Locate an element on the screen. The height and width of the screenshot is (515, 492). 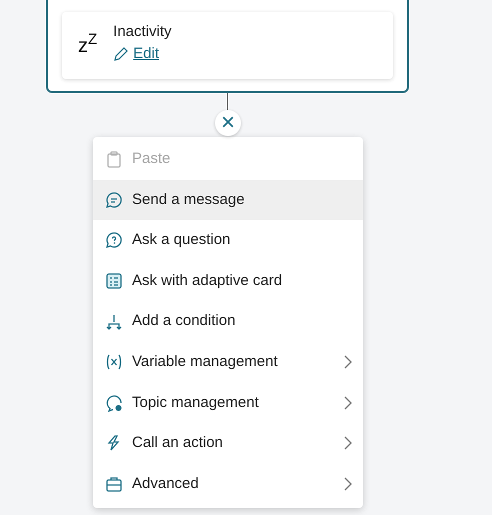
menu-item: Variable management is located at coordinates (228, 362).